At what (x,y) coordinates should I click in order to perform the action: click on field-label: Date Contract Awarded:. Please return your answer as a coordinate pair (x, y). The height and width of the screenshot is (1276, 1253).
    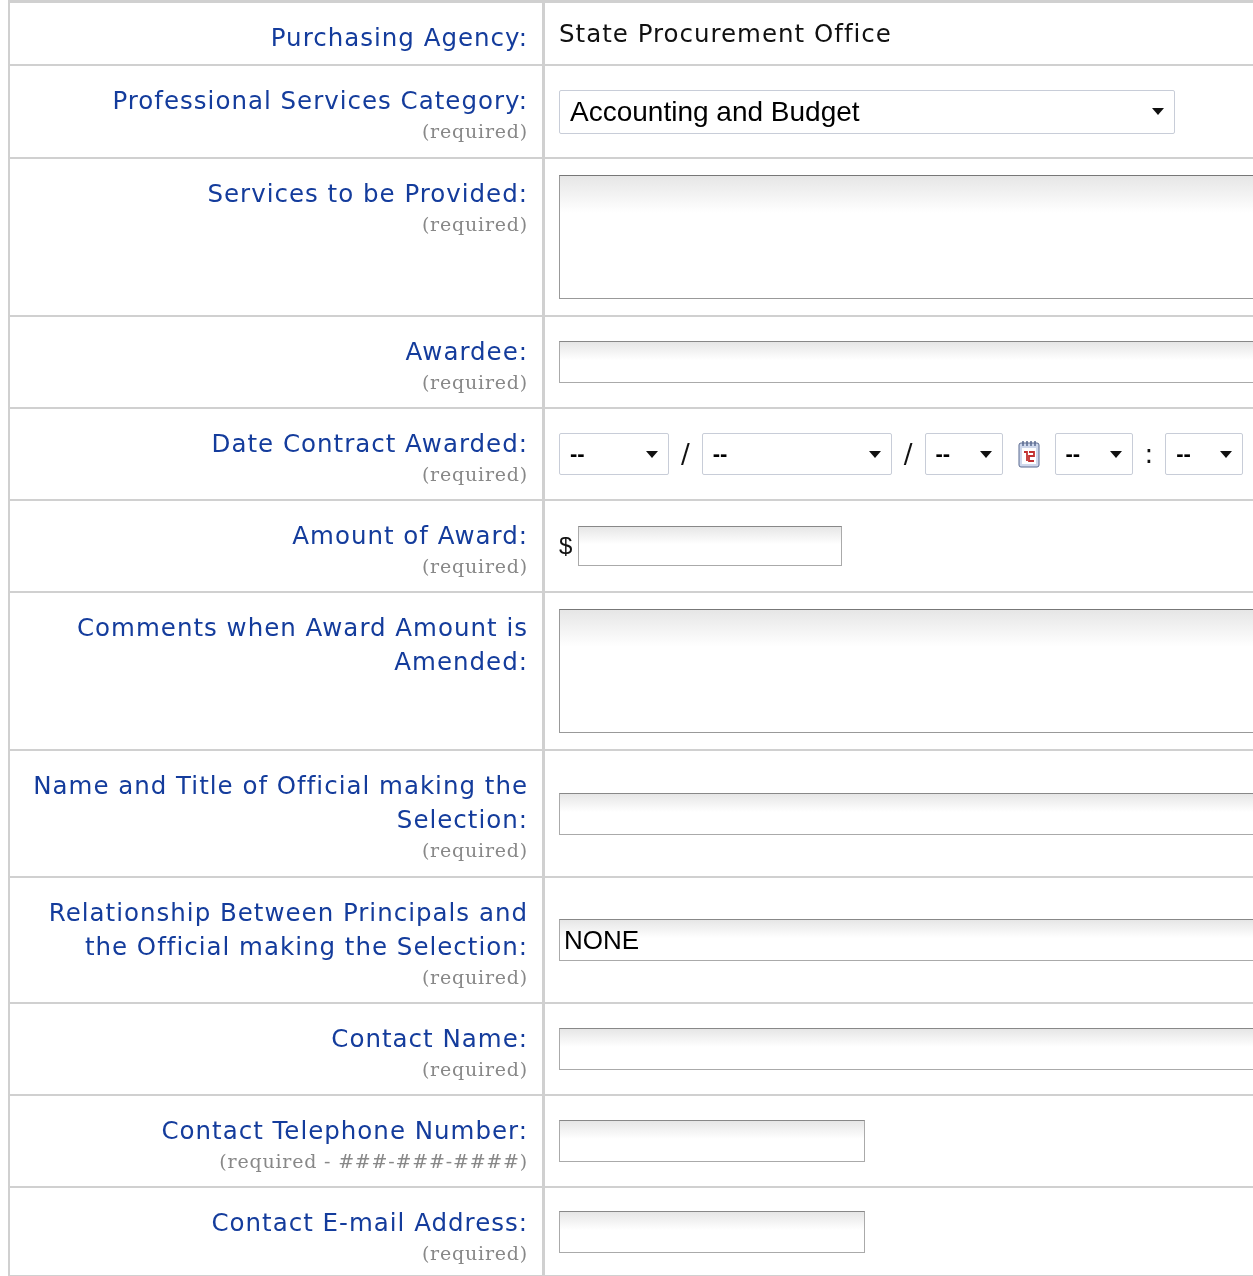
    Looking at the image, I should click on (369, 444).